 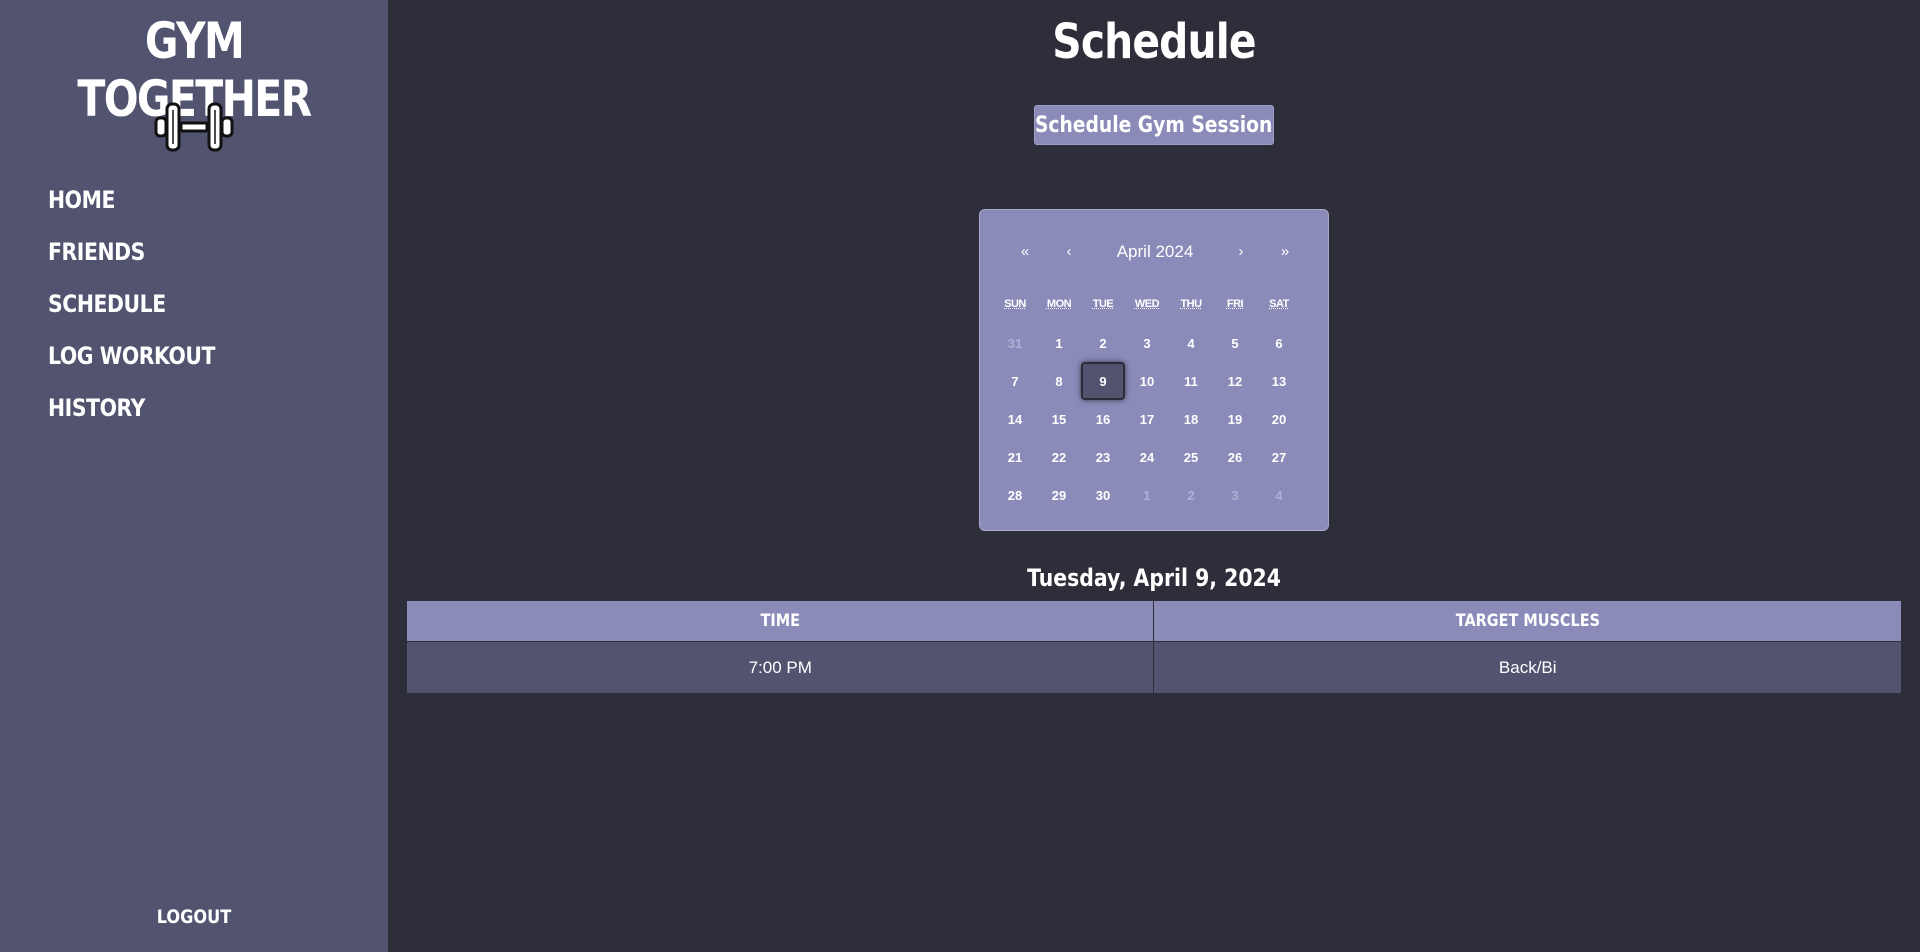 I want to click on table-row: 7:00 PM Back/Bi, so click(x=1153, y=667).